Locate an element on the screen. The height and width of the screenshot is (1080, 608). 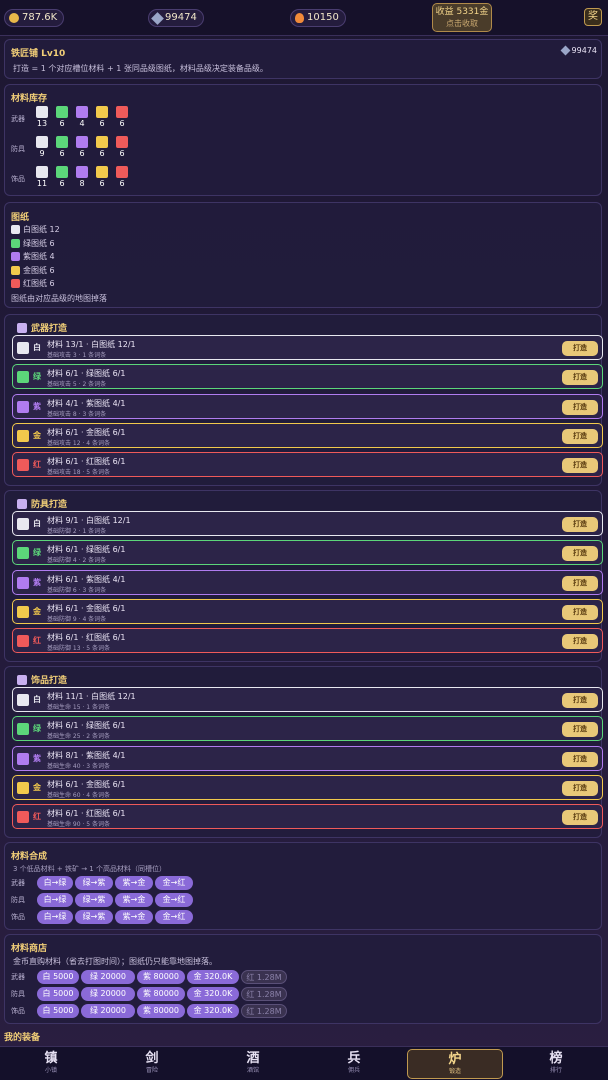
gem-value: 99474 is located at coordinates (181, 17).